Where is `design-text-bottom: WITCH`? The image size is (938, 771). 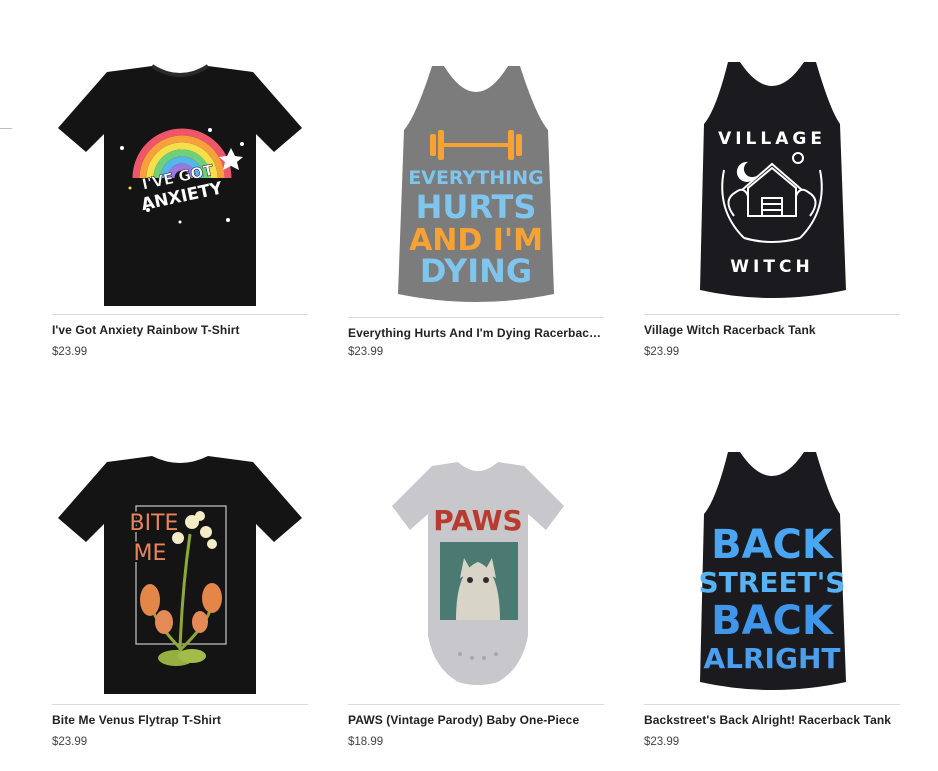 design-text-bottom: WITCH is located at coordinates (771, 267).